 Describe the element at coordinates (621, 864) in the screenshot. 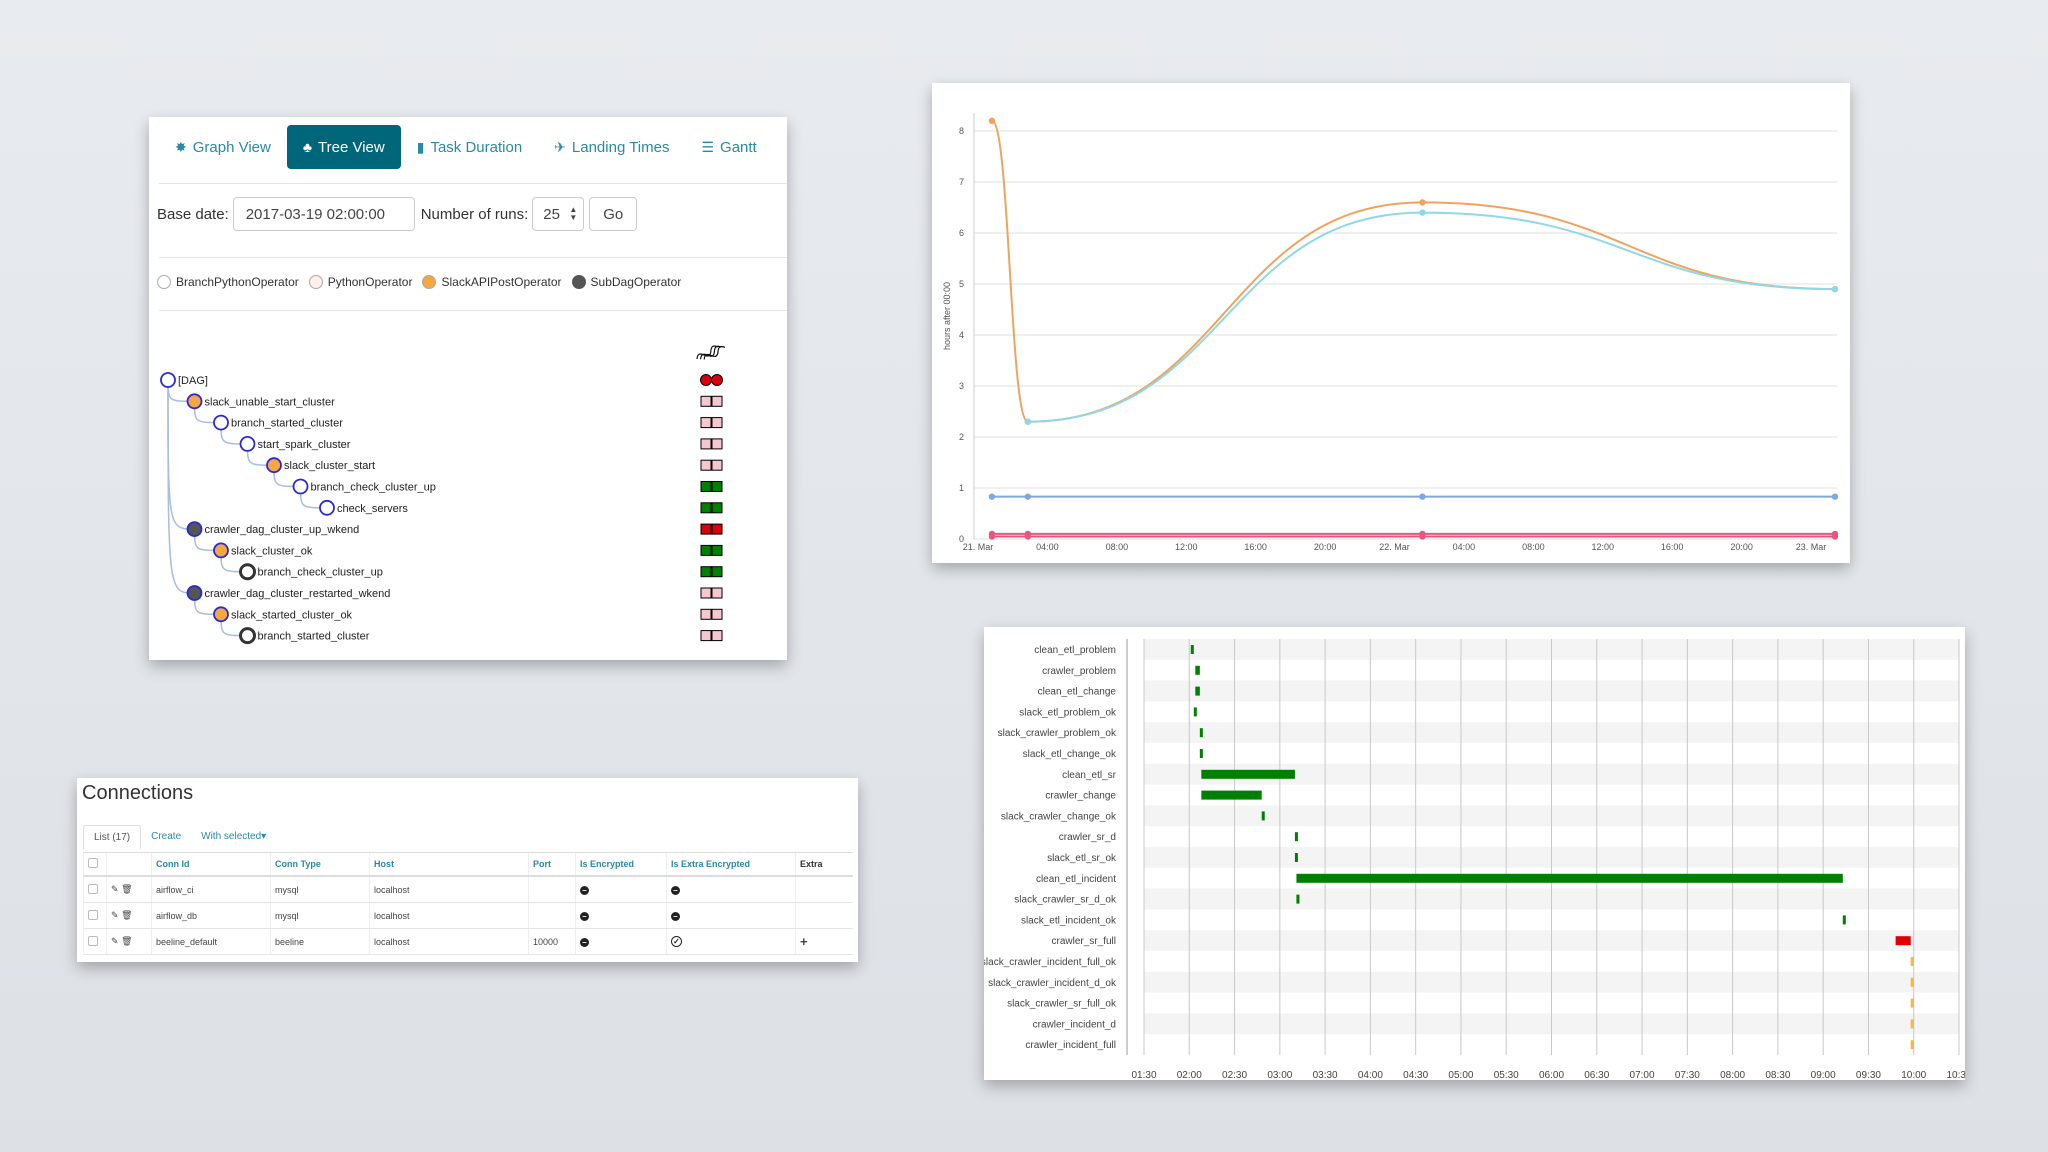

I see `is-encrypted-header: Is Encrypted` at that location.